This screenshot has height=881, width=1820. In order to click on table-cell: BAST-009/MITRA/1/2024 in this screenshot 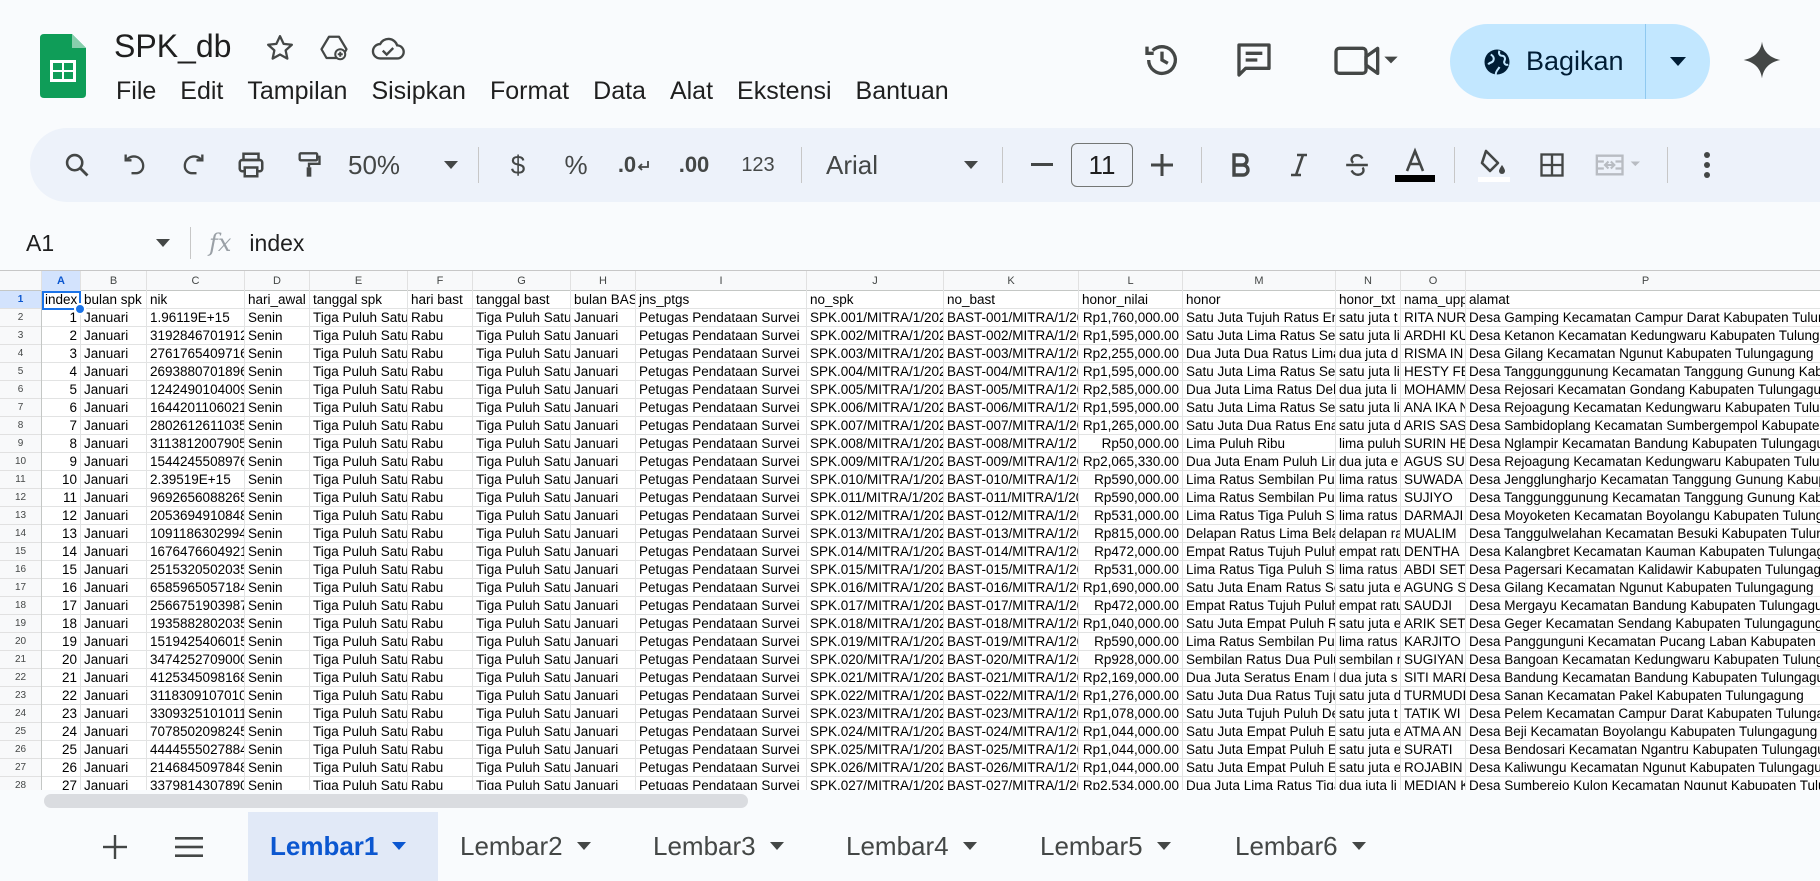, I will do `click(1011, 462)`.